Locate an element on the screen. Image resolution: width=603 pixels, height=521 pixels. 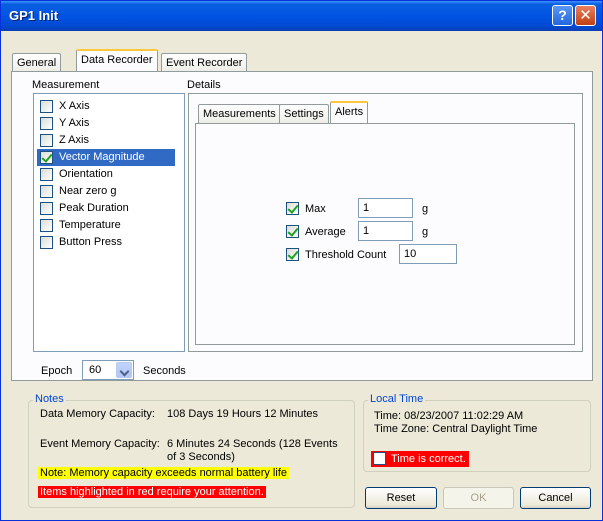
title-bar: GP1 Init ? ✕ is located at coordinates (301, 16).